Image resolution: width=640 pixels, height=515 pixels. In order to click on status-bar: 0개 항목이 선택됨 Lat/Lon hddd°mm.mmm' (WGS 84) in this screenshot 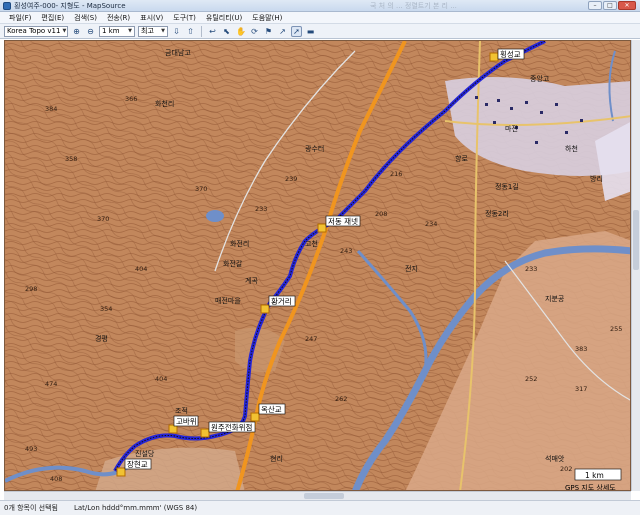, I will do `click(320, 507)`.